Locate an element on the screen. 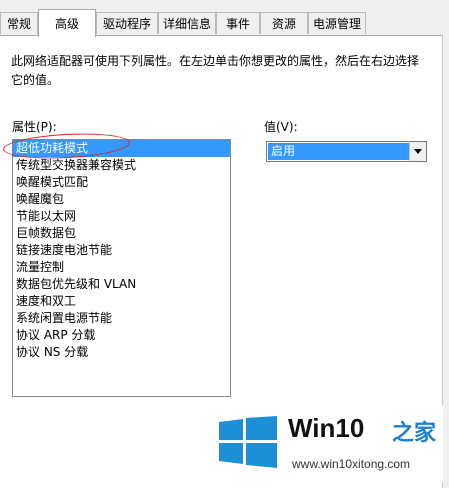  property-item: 唤醒魔包 is located at coordinates (121, 199).